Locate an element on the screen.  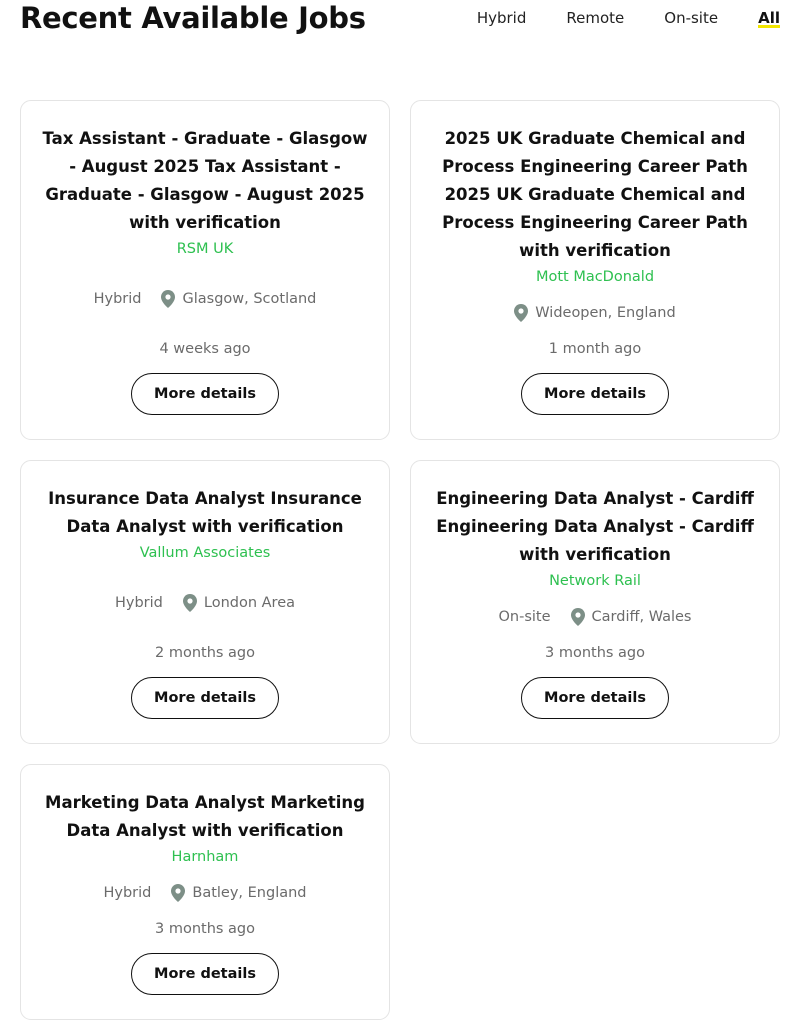
work-mode-filters: Hybrid Remote On-site All is located at coordinates (608, 18).